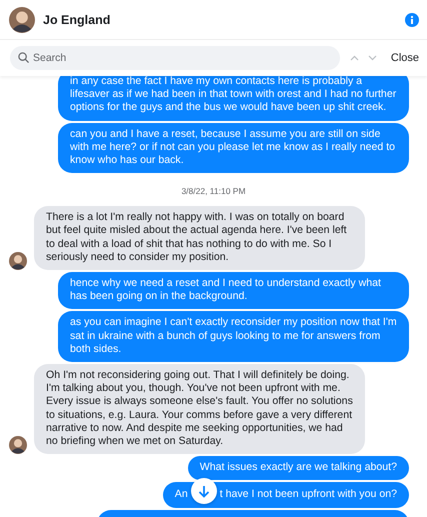 Image resolution: width=427 pixels, height=517 pixels. Describe the element at coordinates (412, 19) in the screenshot. I see `info-icon` at that location.